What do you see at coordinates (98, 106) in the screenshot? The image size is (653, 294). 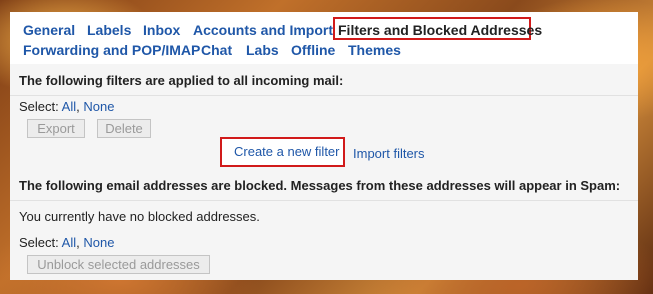 I see `filters-select-none-link: None` at bounding box center [98, 106].